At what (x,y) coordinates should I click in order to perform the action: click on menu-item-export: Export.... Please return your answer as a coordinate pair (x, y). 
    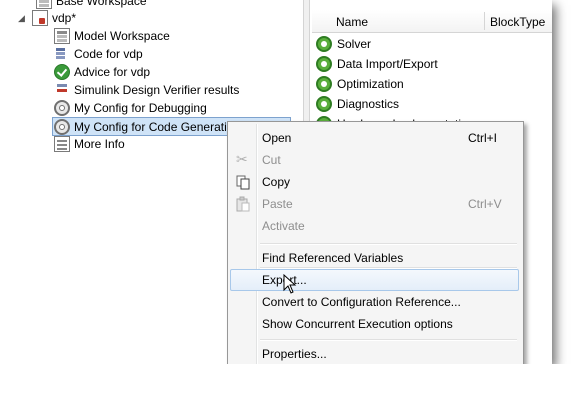
    Looking at the image, I should click on (374, 280).